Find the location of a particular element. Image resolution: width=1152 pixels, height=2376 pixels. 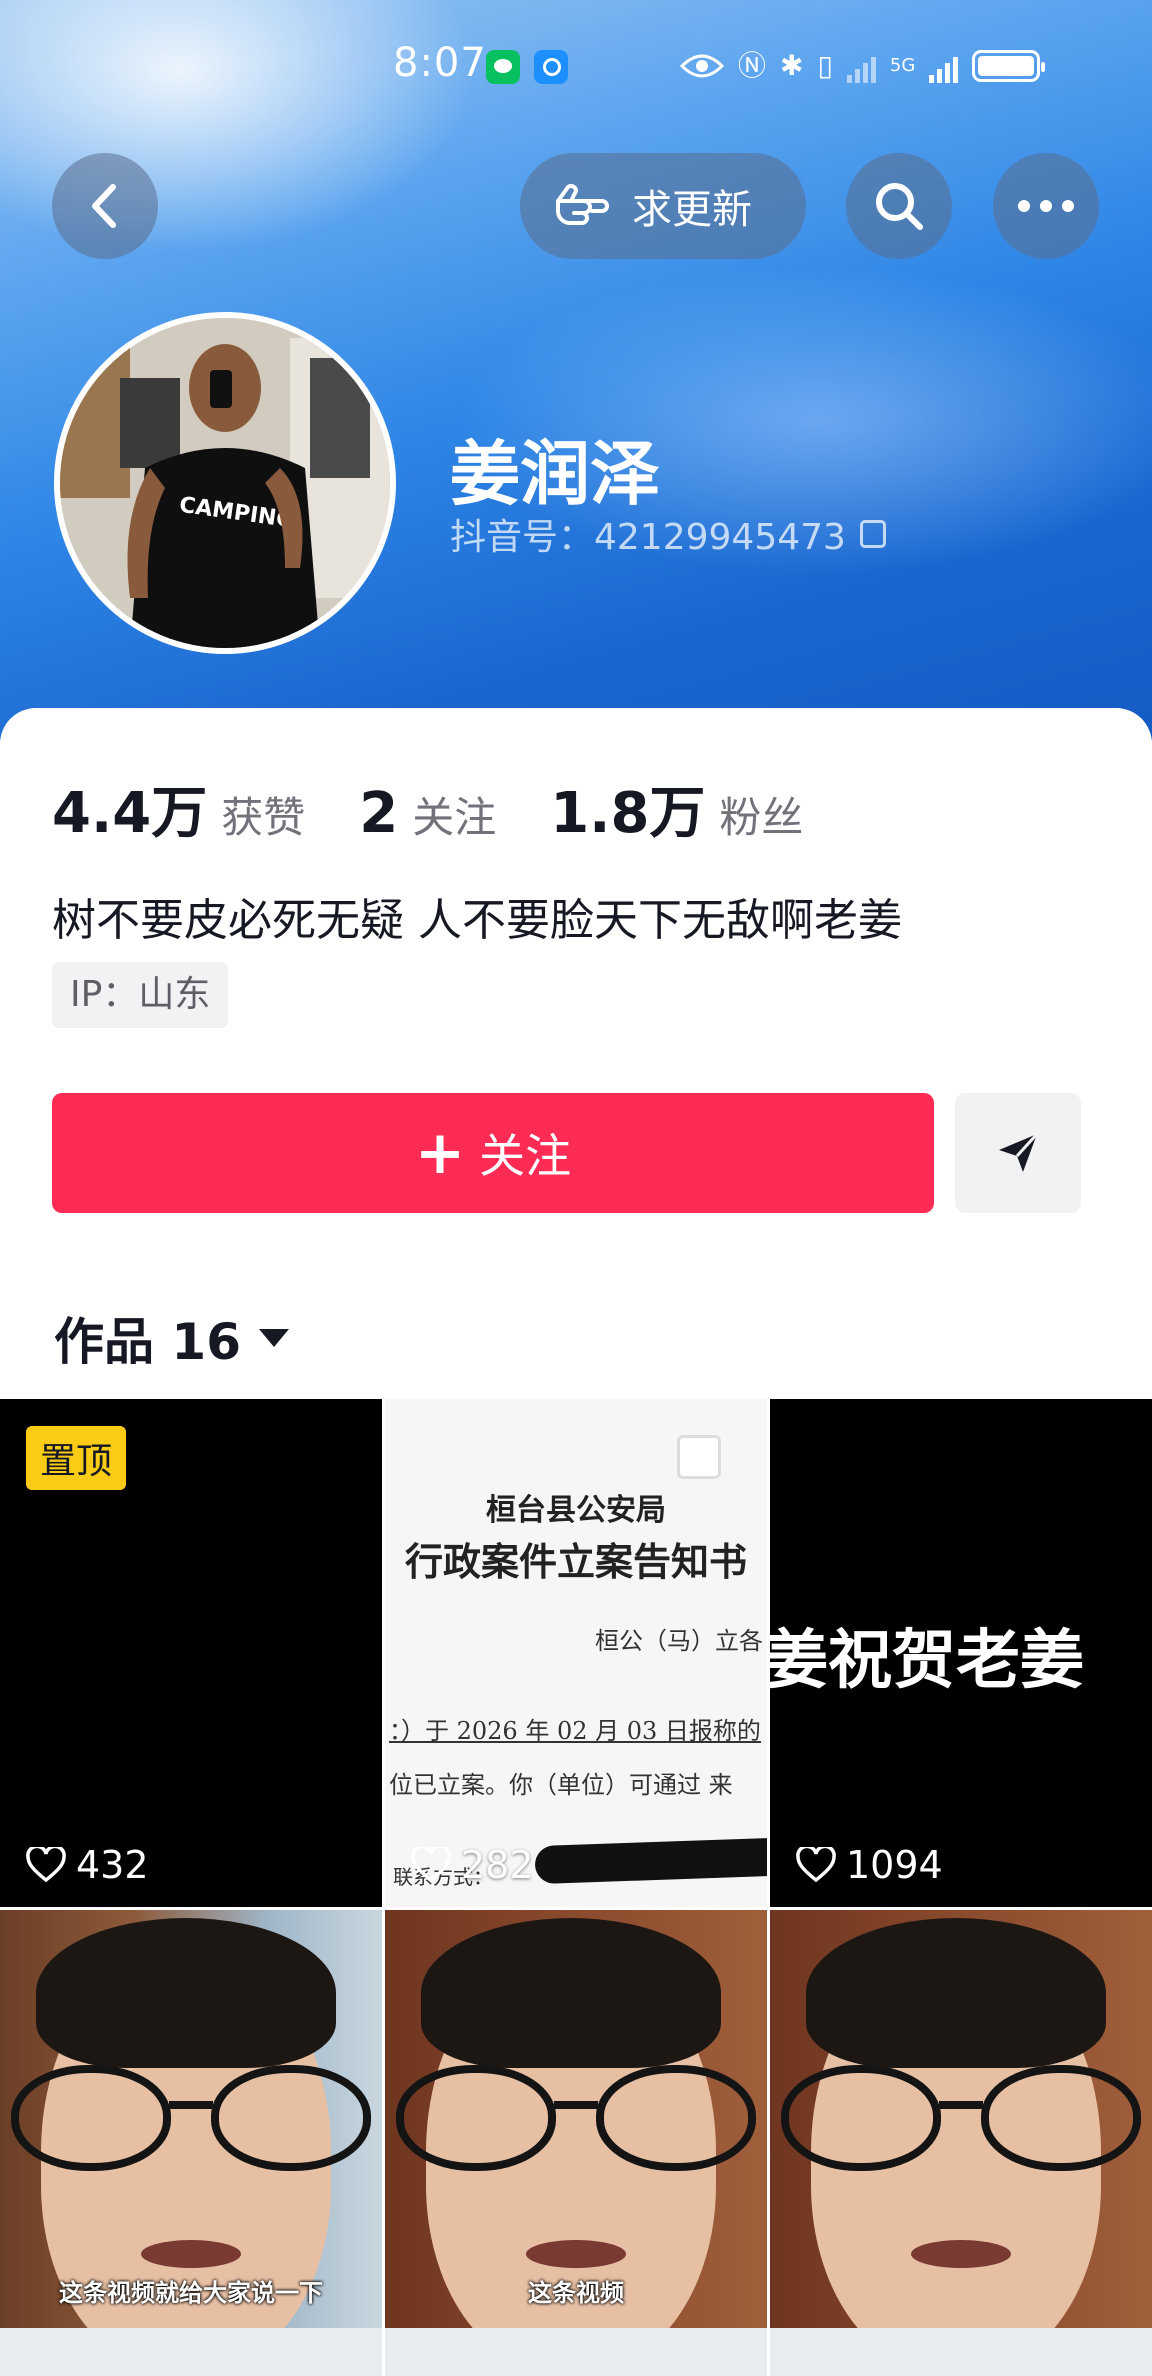

followers-count: 1.8万 is located at coordinates (627, 808).